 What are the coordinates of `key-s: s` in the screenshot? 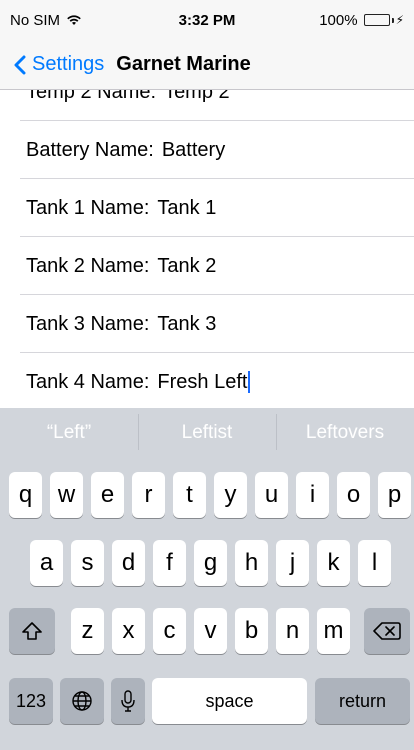 It's located at (87, 563).